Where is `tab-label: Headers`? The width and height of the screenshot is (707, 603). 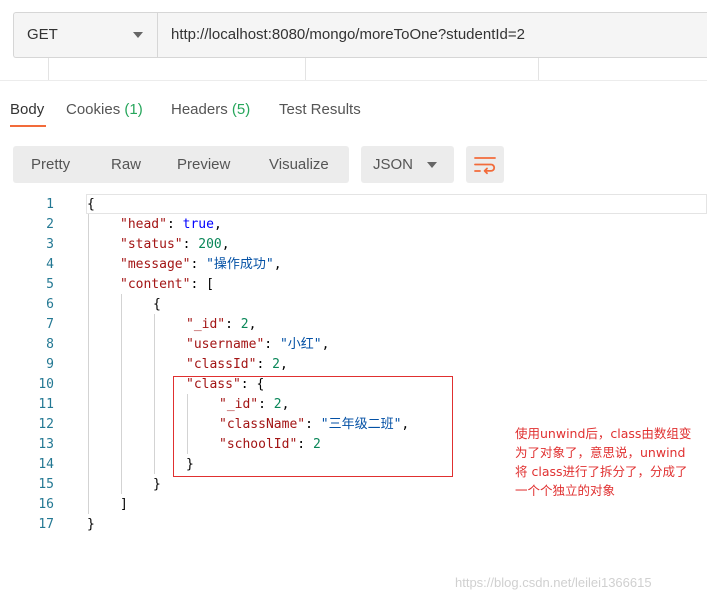
tab-label: Headers is located at coordinates (199, 109).